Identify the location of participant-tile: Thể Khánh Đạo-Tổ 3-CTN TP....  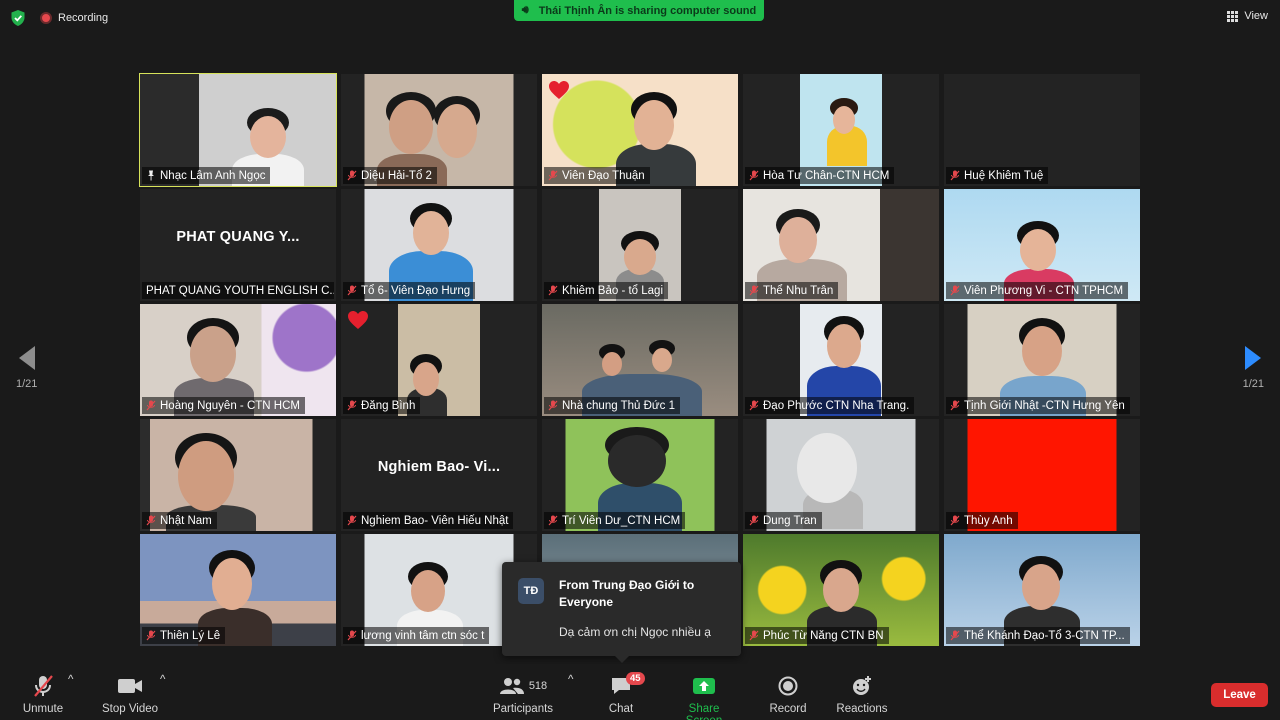
(1042, 590).